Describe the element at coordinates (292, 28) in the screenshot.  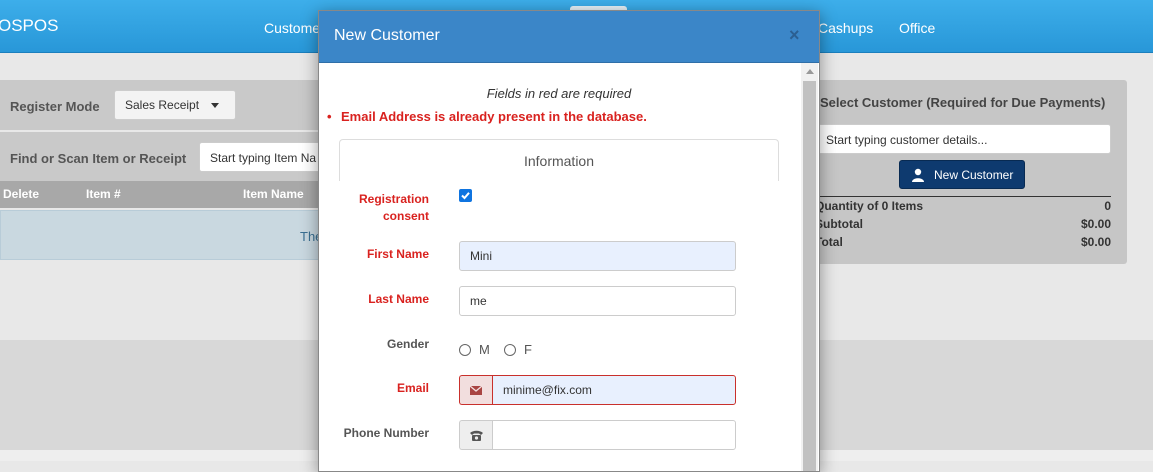
I see `nav-item-customers: Custome` at that location.